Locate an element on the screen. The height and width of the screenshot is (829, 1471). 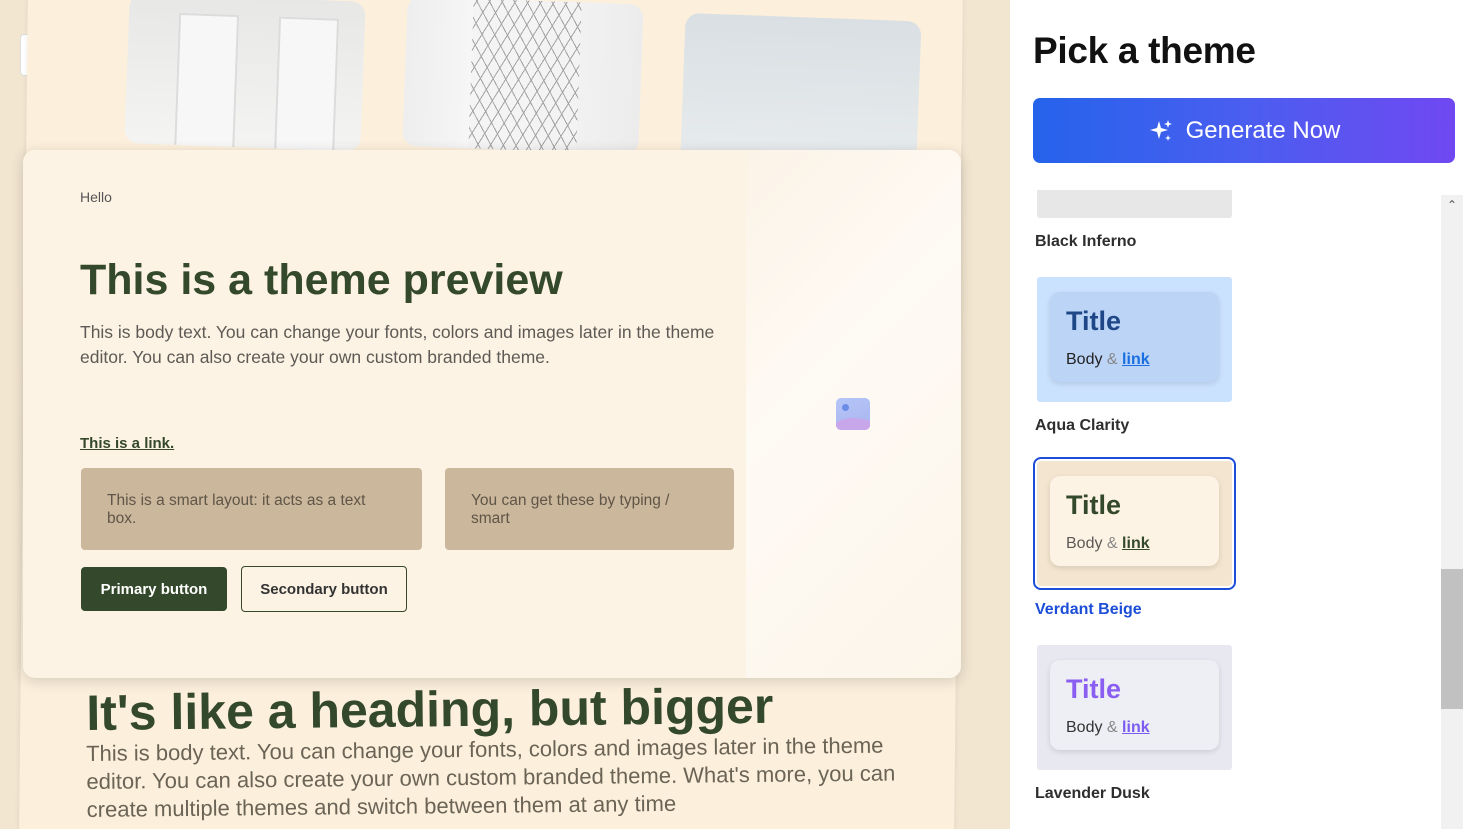
theme-name-black-inferno: Black Inferno is located at coordinates (1085, 242).